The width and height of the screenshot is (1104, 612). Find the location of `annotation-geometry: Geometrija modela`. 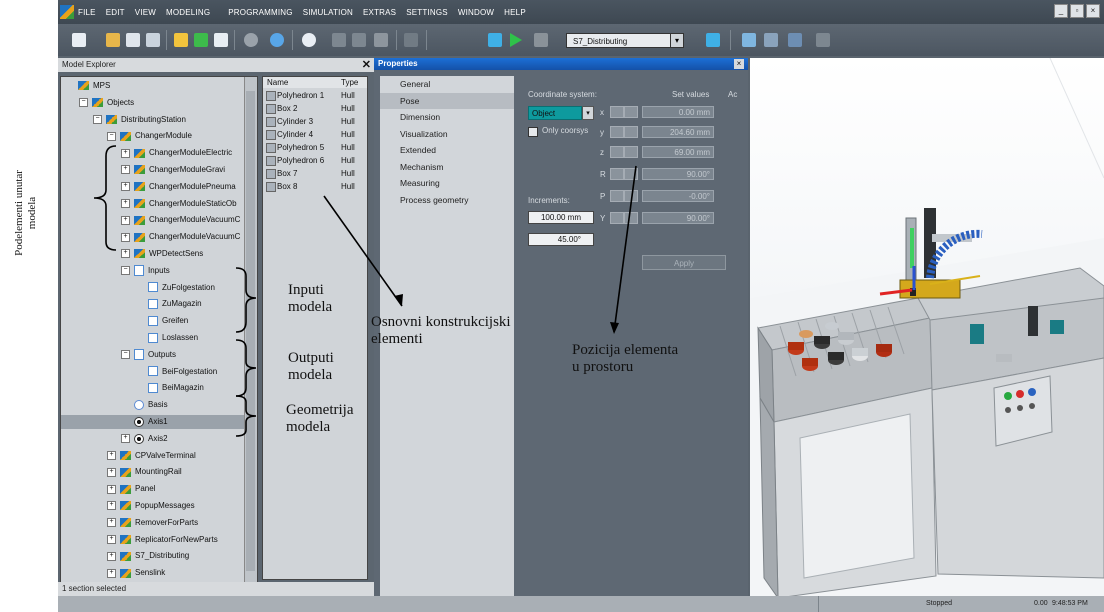

annotation-geometry: Geometrija modela is located at coordinates (320, 418).